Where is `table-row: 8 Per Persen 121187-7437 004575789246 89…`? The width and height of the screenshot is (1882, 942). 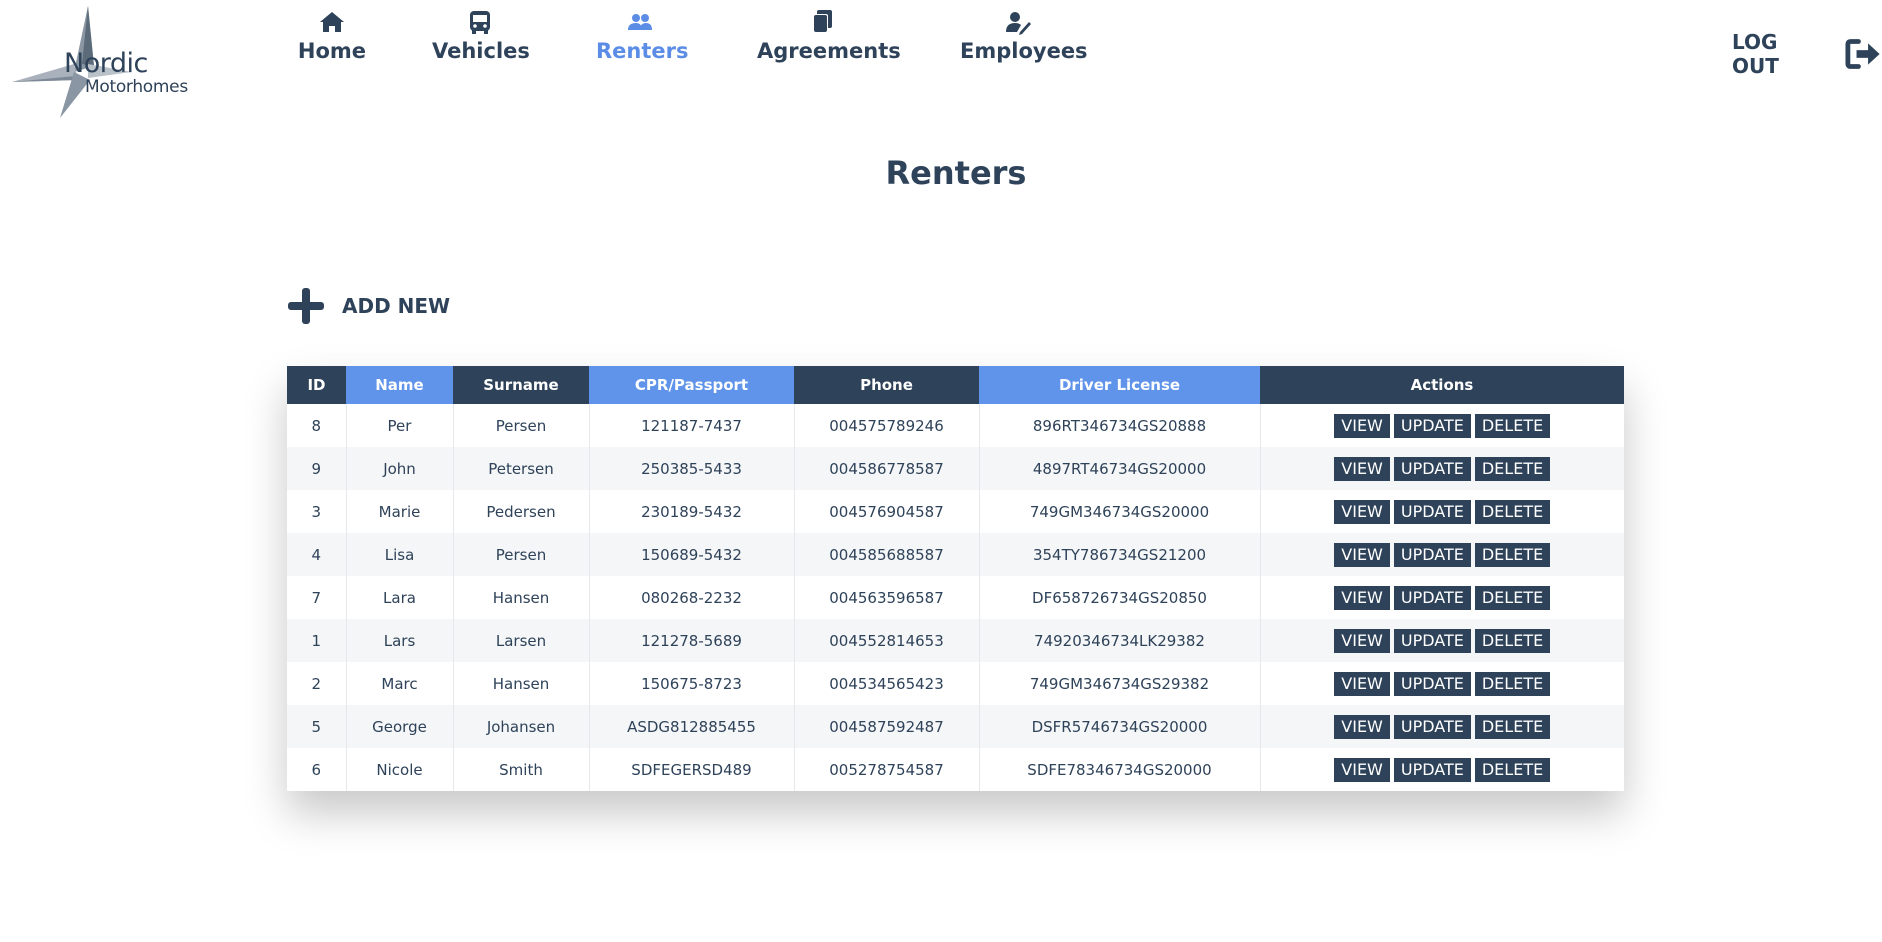 table-row: 8 Per Persen 121187-7437 004575789246 89… is located at coordinates (955, 425).